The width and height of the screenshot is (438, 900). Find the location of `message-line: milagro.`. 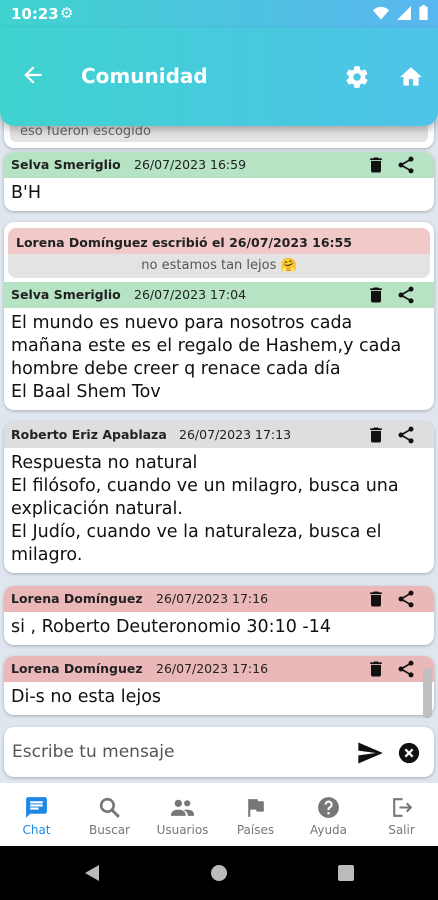

message-line: milagro. is located at coordinates (47, 555).